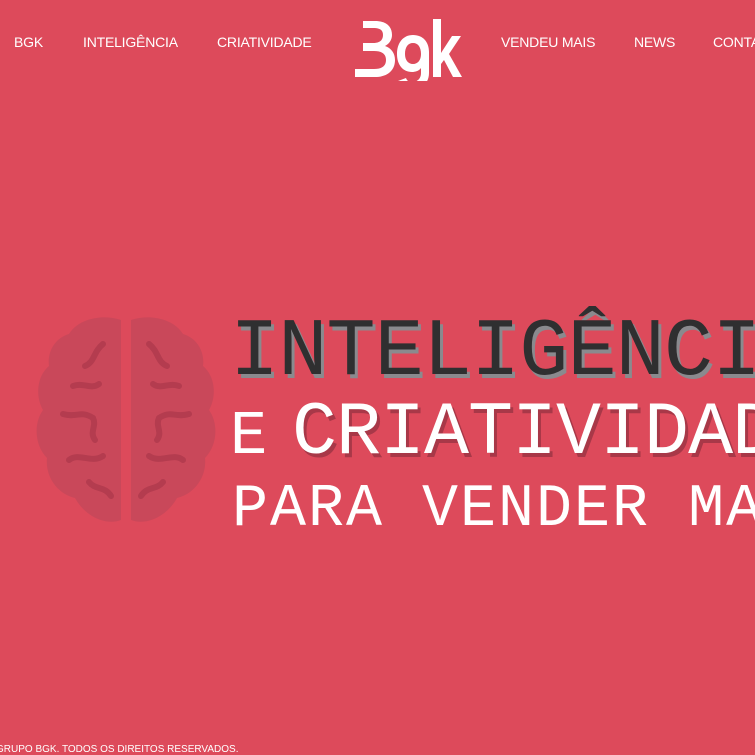  Describe the element at coordinates (28, 42) in the screenshot. I see `nav-link-bgk: BGK` at that location.